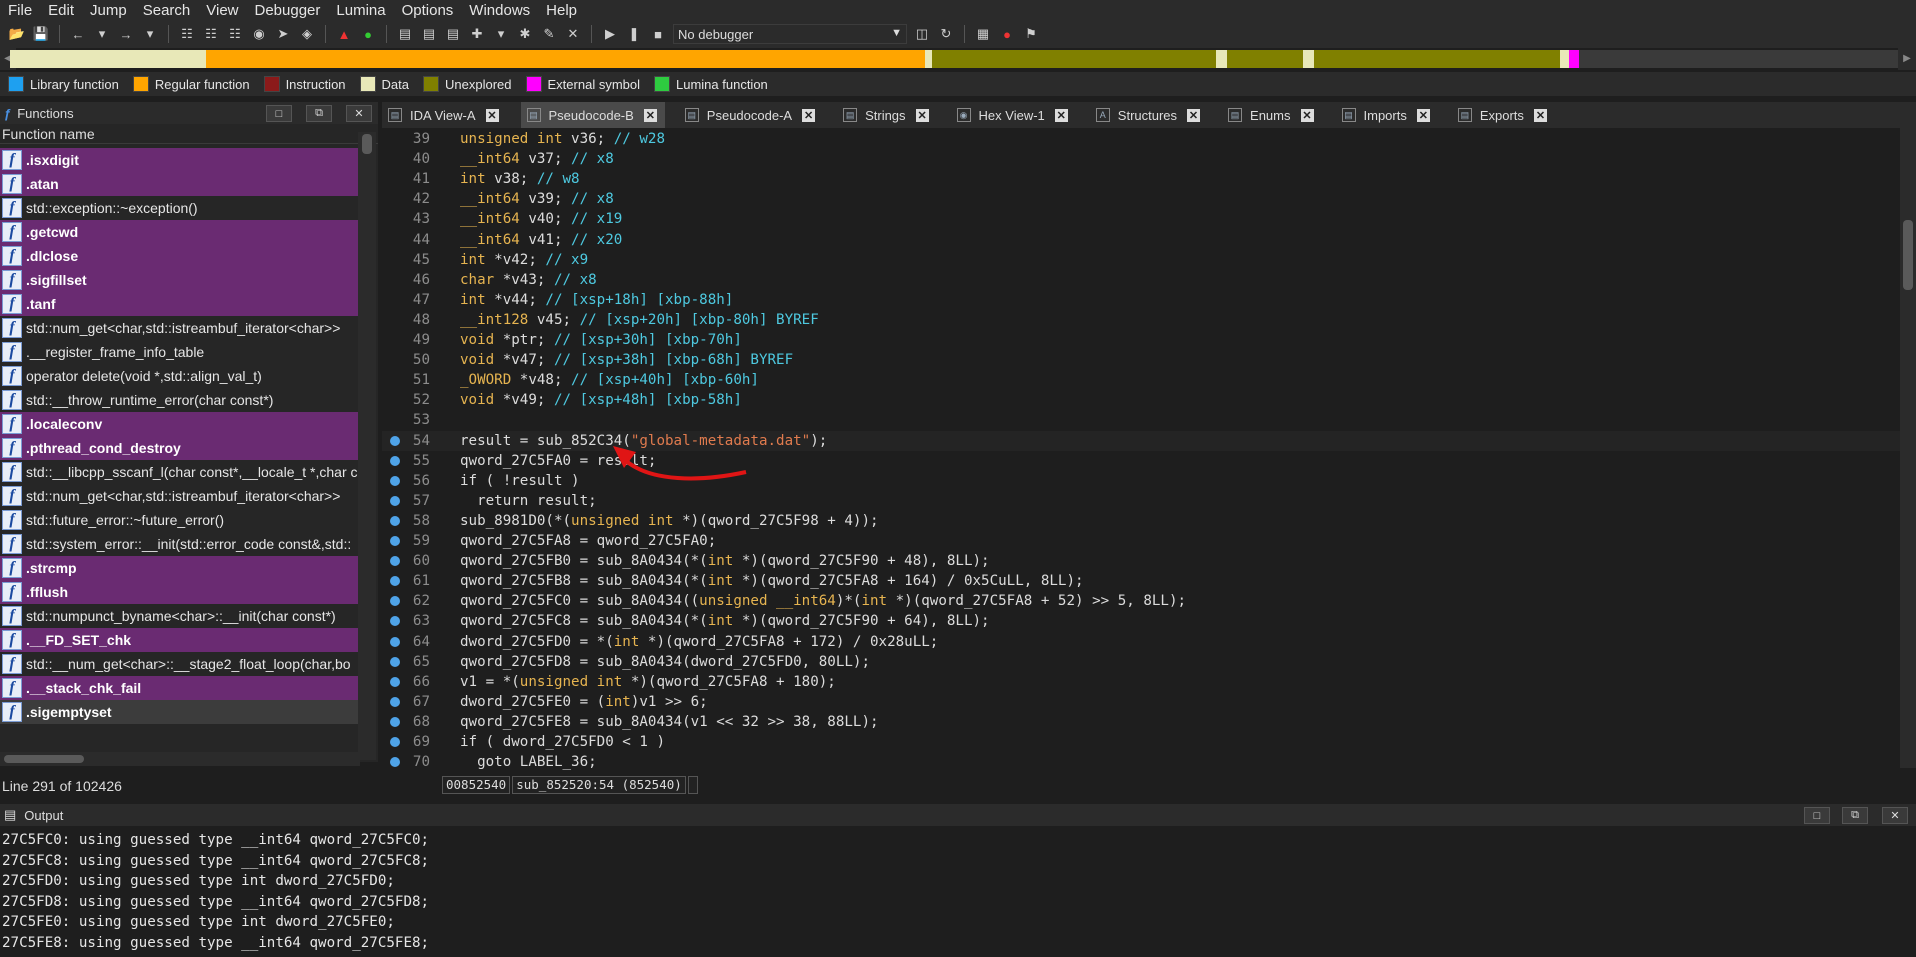  What do you see at coordinates (1142, 199) in the screenshot?
I see `code-line: 42 __int64 v39; // x8` at bounding box center [1142, 199].